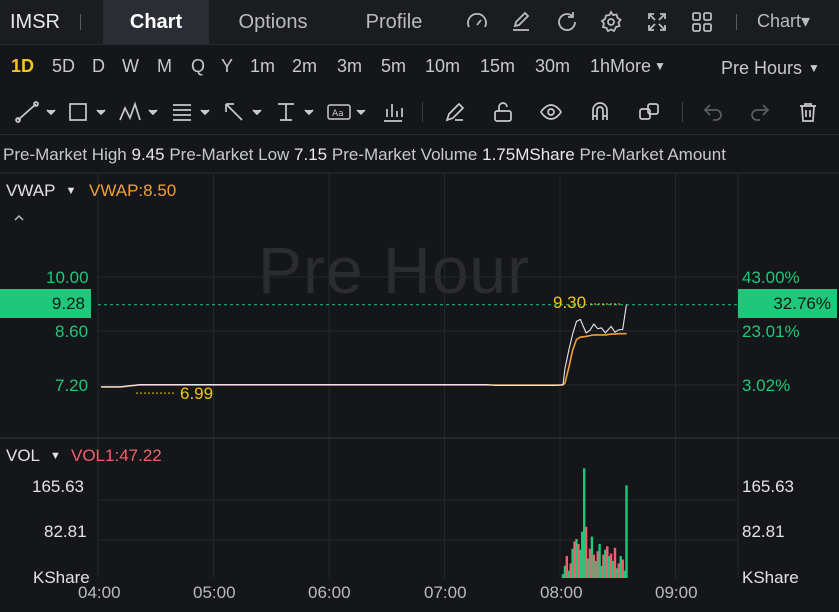 The image size is (839, 612). I want to click on time-tick-label: 05:00, so click(214, 592).